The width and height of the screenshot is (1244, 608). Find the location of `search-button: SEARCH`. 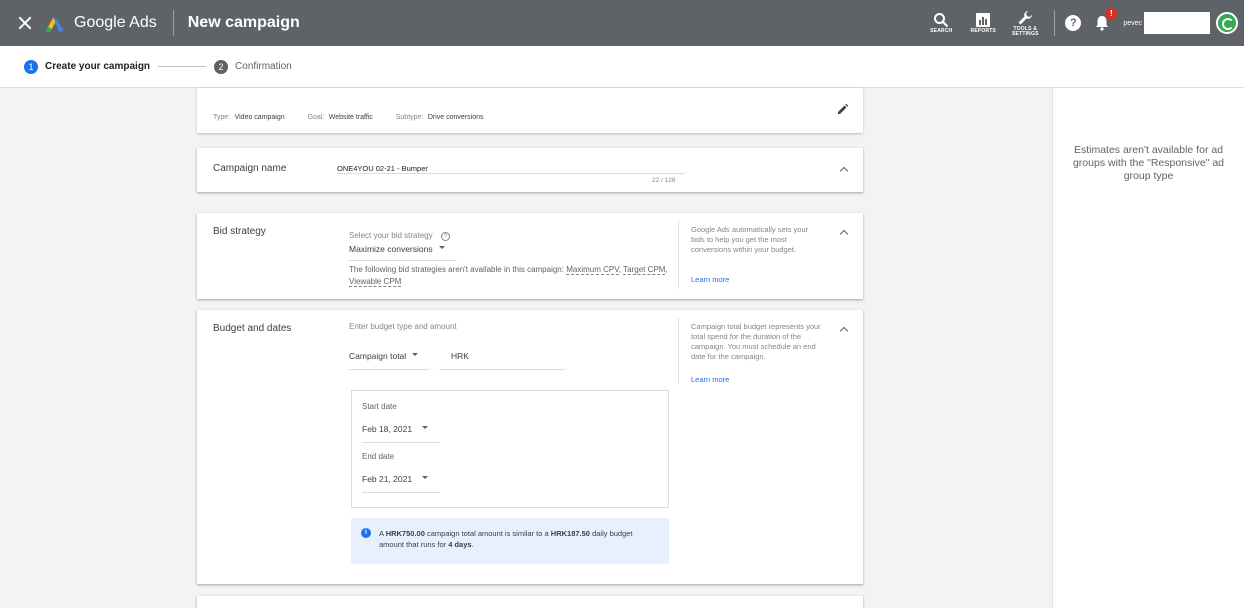

search-button: SEARCH is located at coordinates (941, 23).